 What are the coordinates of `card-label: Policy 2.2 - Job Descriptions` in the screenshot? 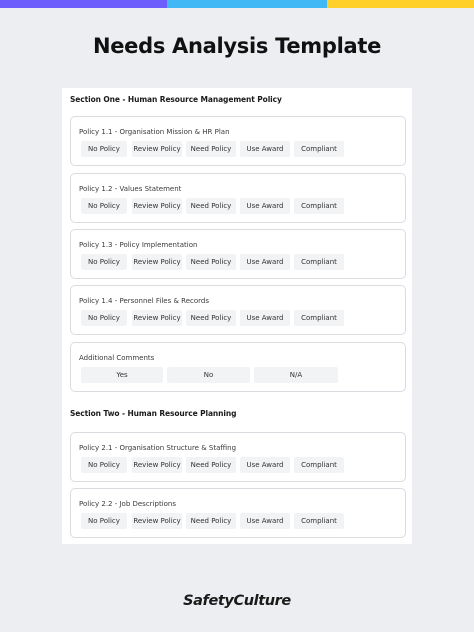 It's located at (127, 504).